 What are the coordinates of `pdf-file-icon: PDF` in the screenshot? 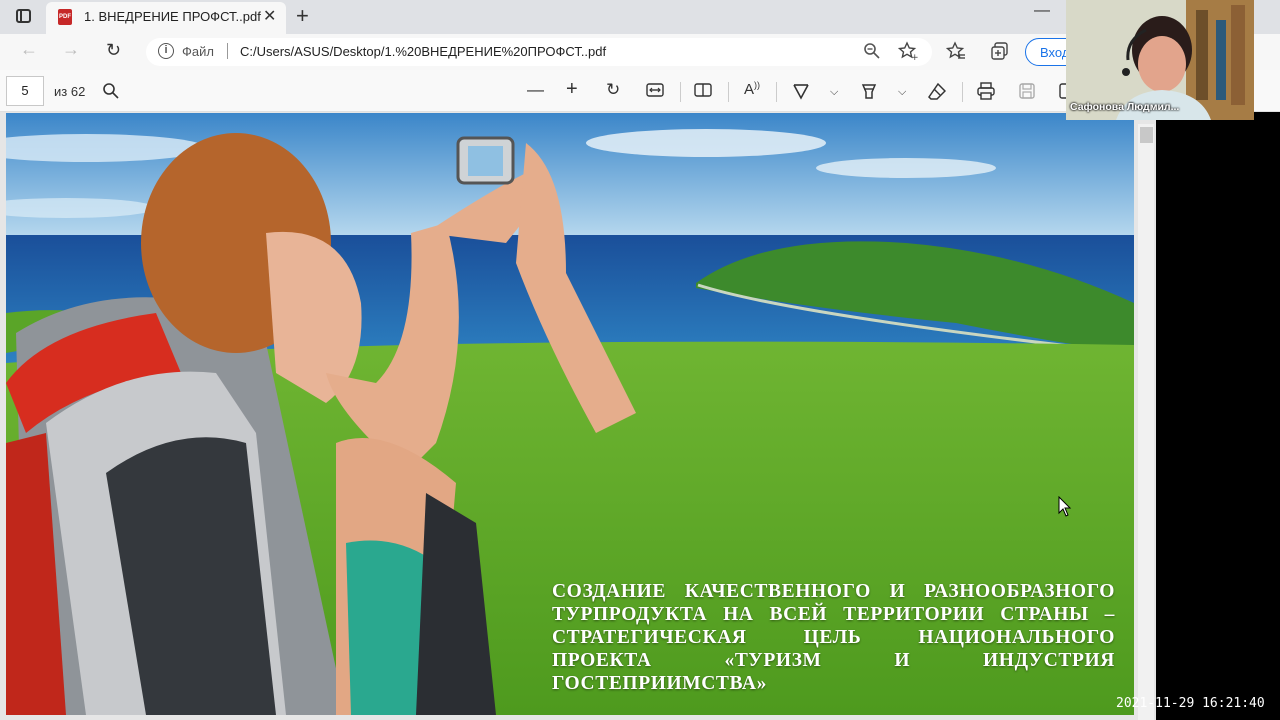 It's located at (65, 17).